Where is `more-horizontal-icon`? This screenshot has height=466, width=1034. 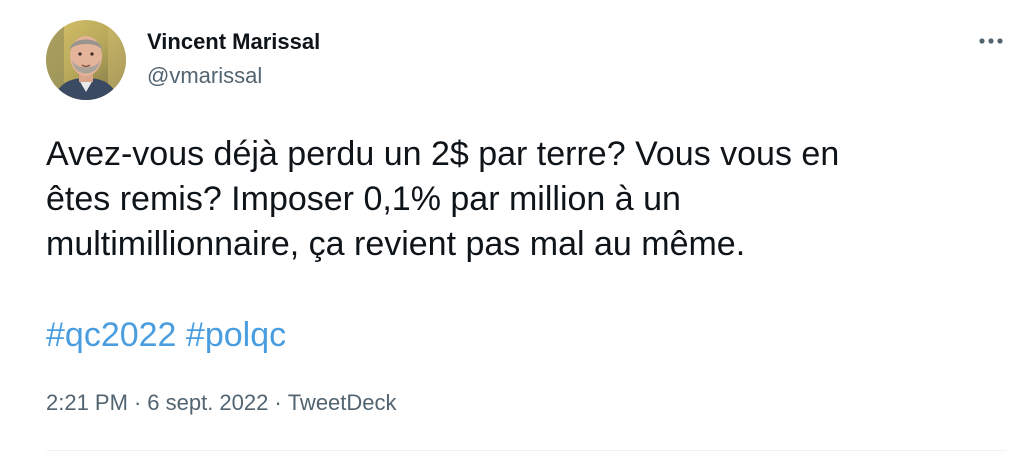
more-horizontal-icon is located at coordinates (991, 41).